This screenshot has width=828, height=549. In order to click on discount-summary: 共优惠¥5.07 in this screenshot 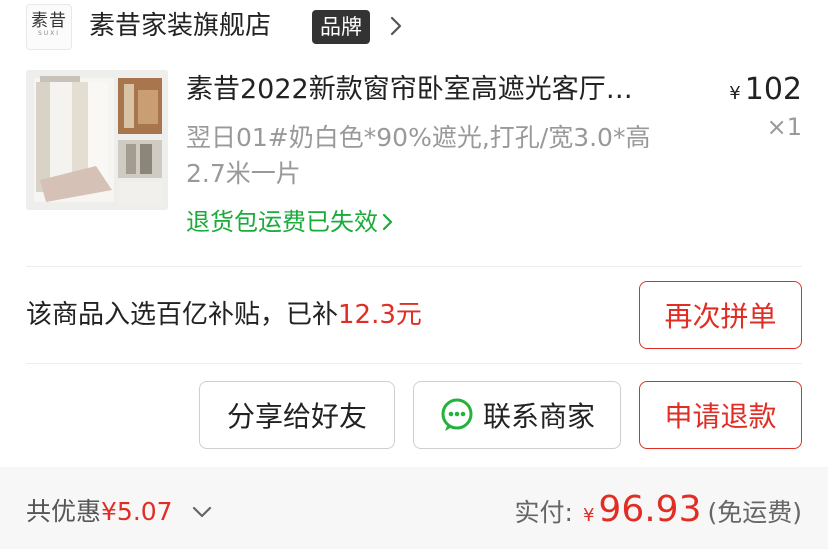, I will do `click(99, 512)`.